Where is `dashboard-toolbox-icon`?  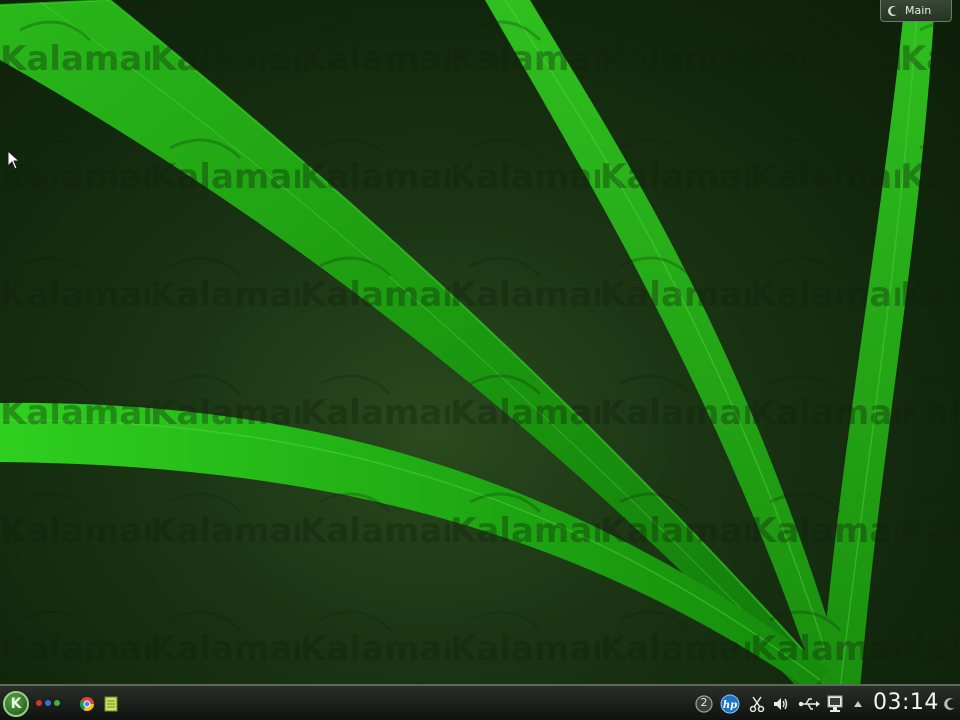
dashboard-toolbox-icon is located at coordinates (950, 704).